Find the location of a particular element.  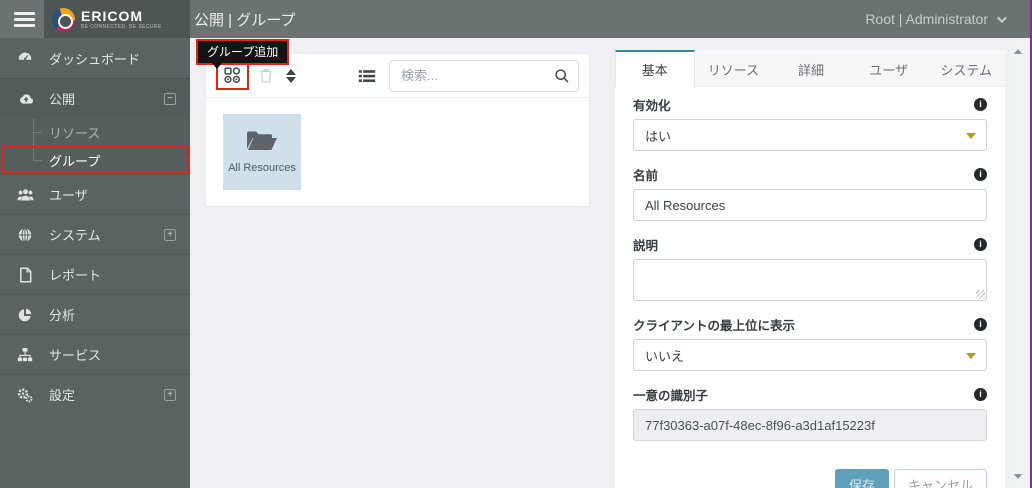

tab-details: 詳細 is located at coordinates (811, 68).